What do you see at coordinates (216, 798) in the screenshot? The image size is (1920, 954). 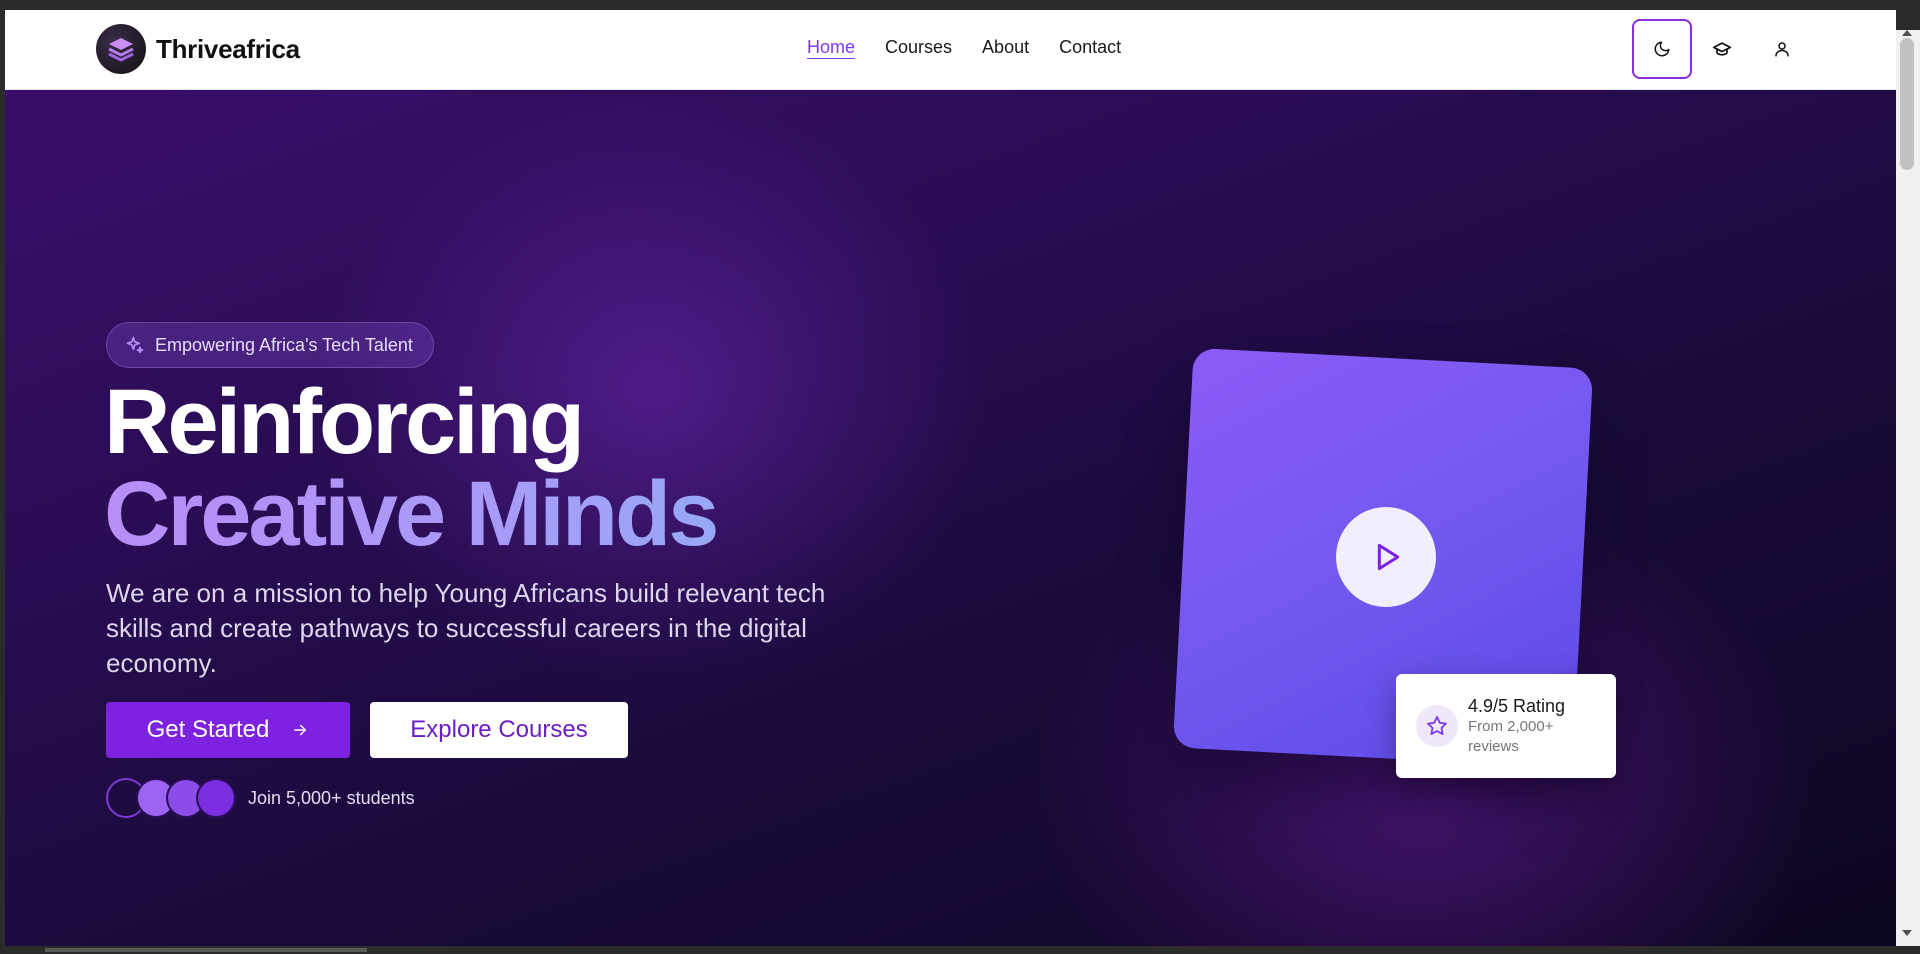 I see `avatar` at bounding box center [216, 798].